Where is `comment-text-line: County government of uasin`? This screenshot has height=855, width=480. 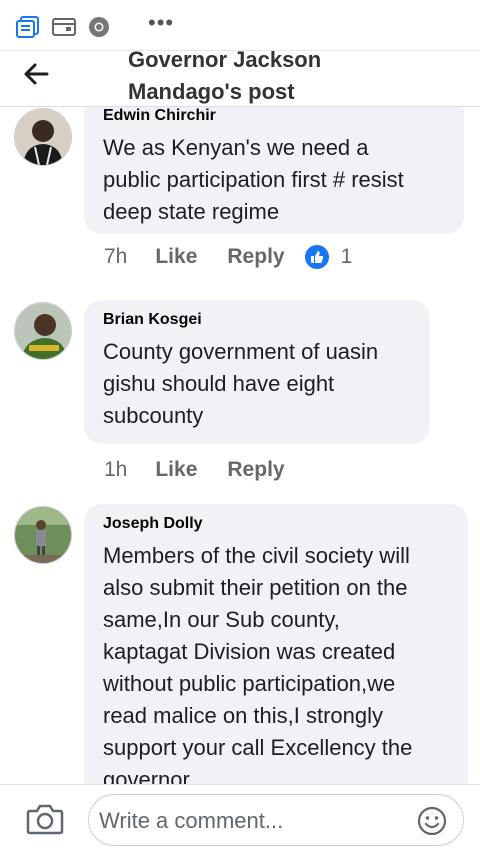
comment-text-line: County government of uasin is located at coordinates (241, 351).